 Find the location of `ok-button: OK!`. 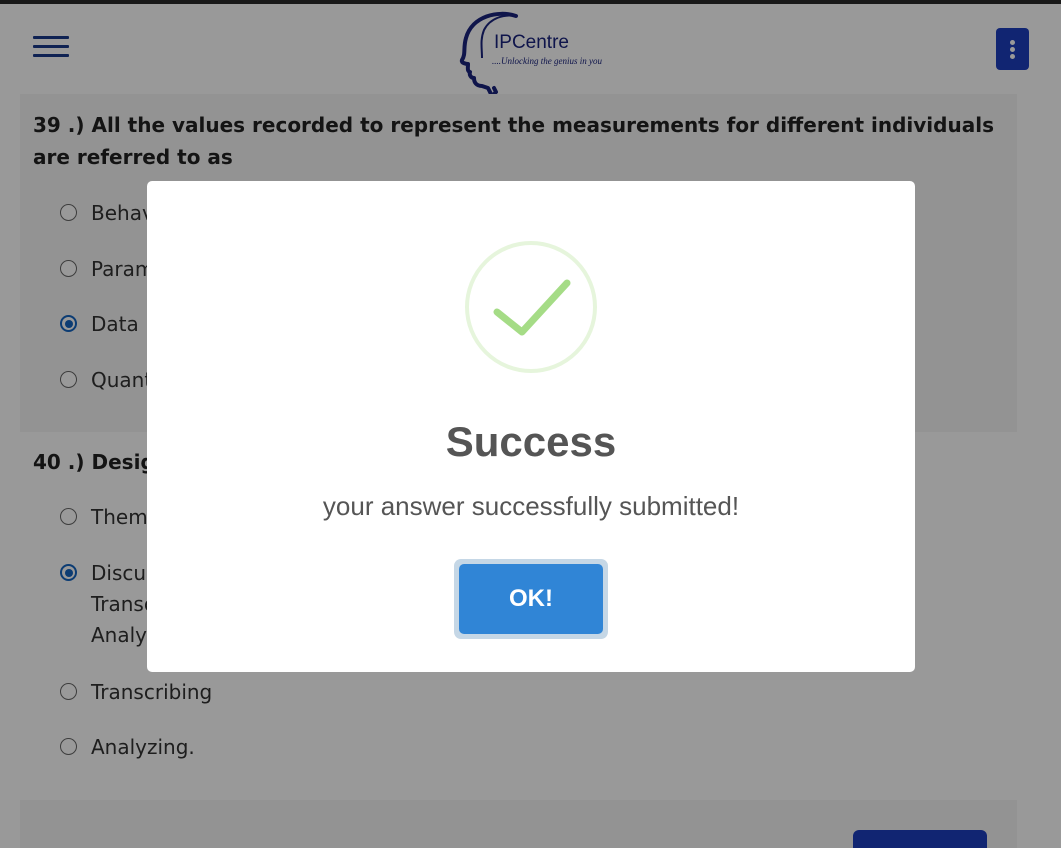

ok-button: OK! is located at coordinates (531, 599).